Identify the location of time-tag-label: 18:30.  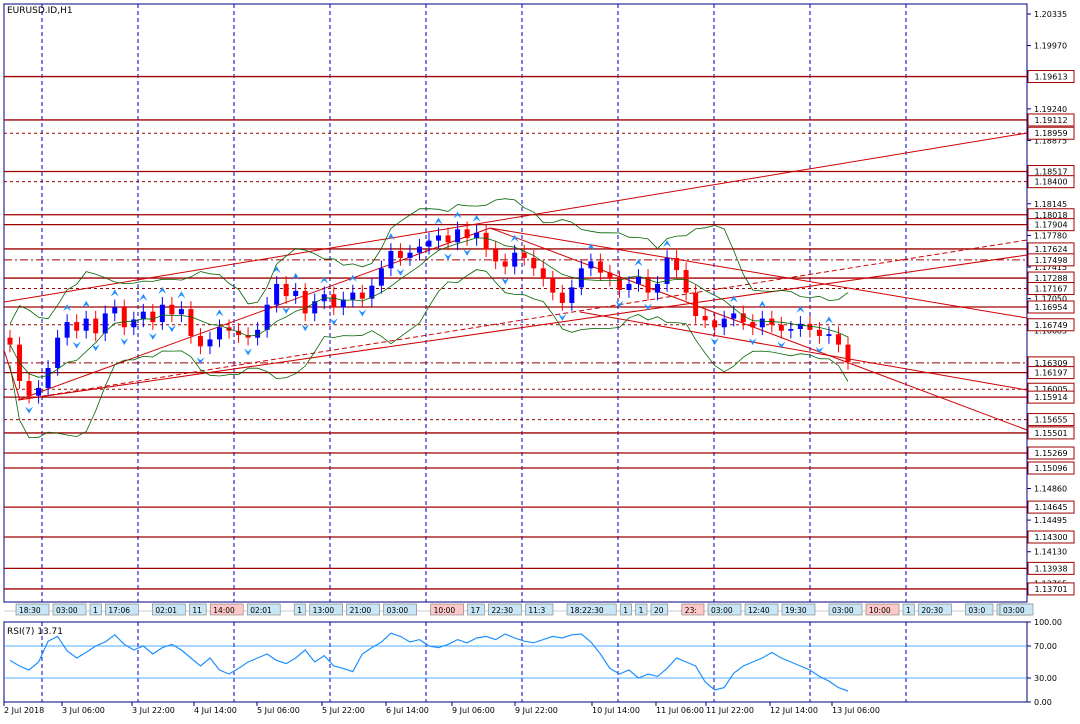
(30, 610).